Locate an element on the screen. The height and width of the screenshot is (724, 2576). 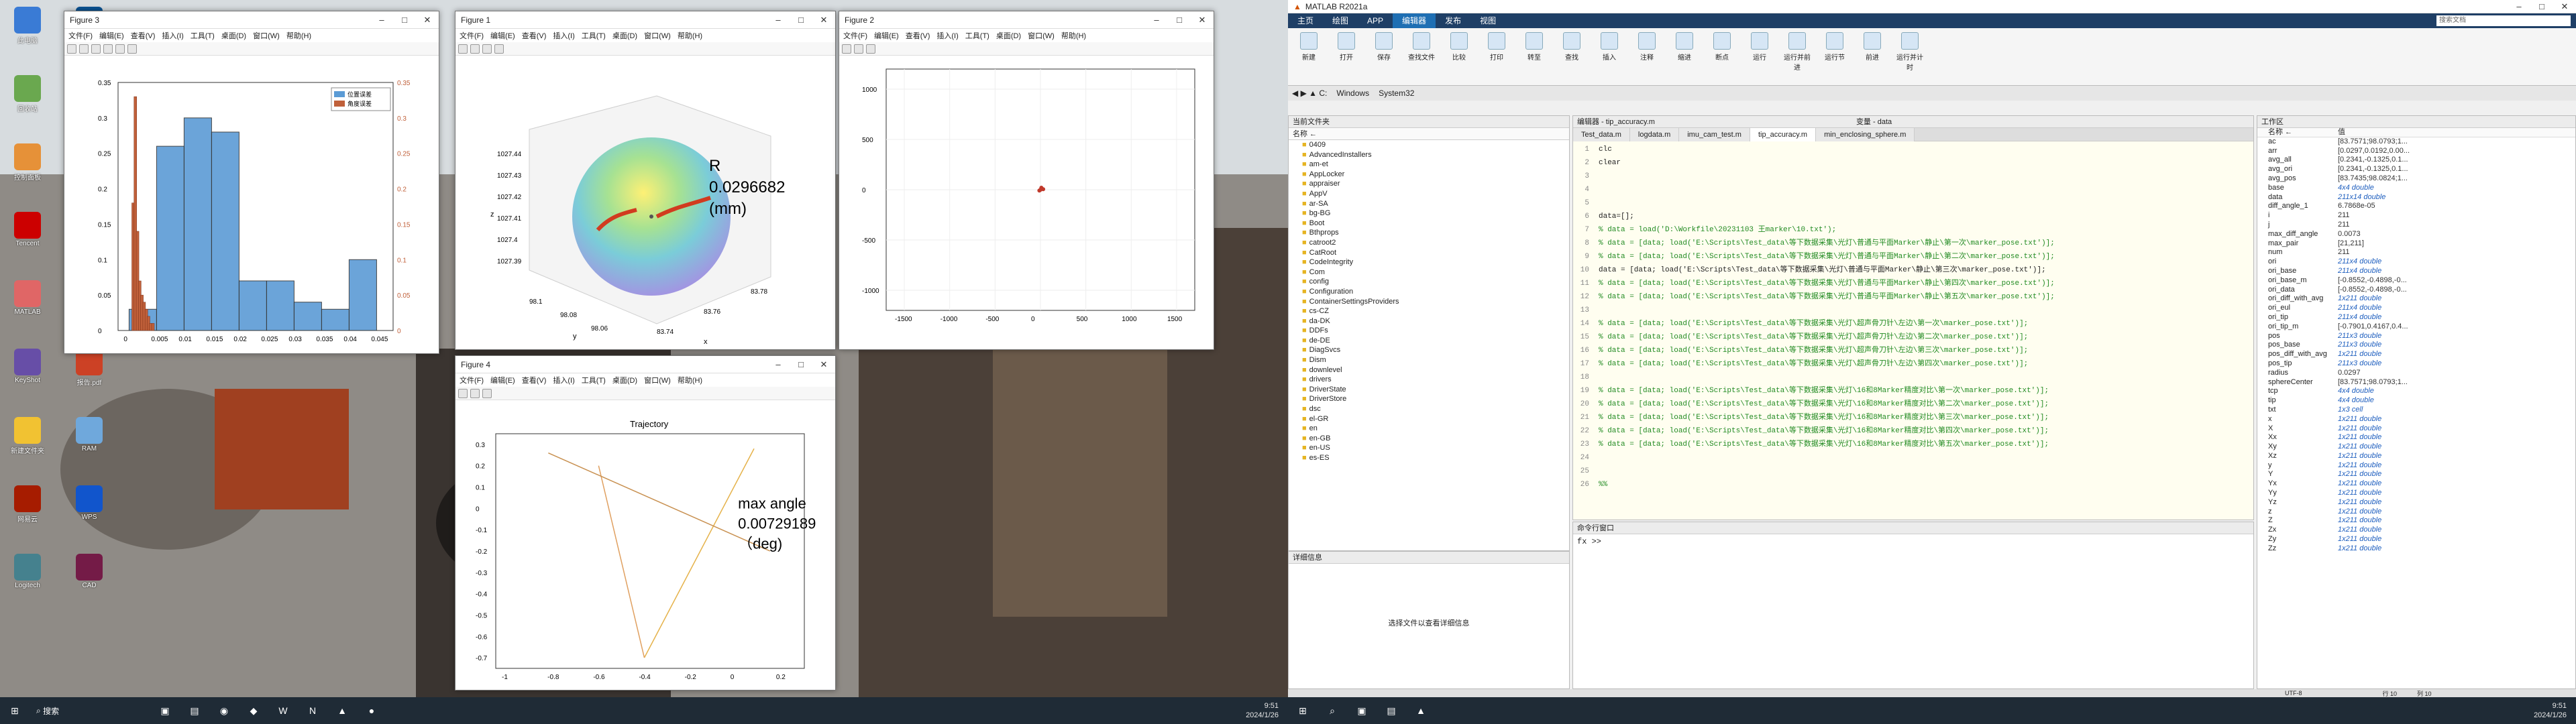
folder-item: ■ Bthprops is located at coordinates (1429, 233).